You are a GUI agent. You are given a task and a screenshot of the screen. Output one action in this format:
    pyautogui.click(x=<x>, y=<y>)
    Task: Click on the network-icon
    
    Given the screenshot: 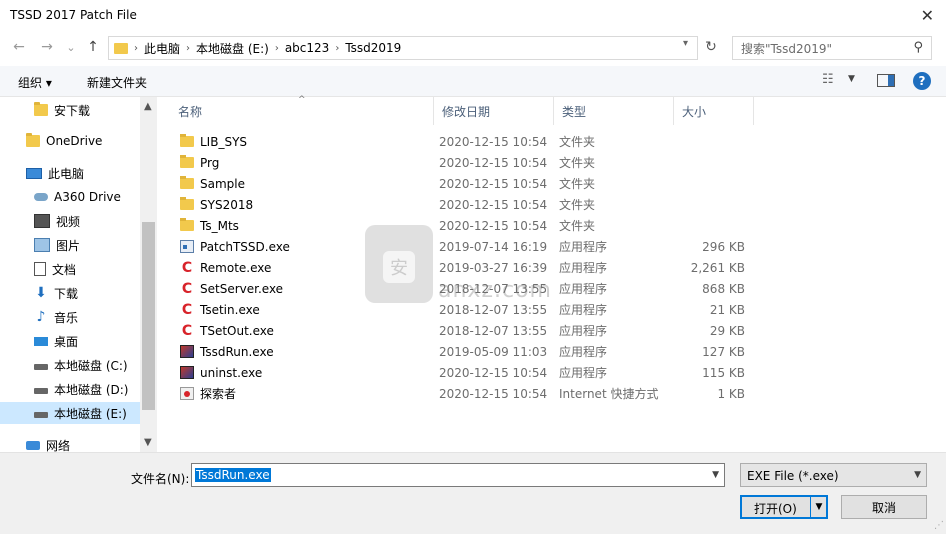 What is the action you would take?
    pyautogui.click(x=33, y=445)
    